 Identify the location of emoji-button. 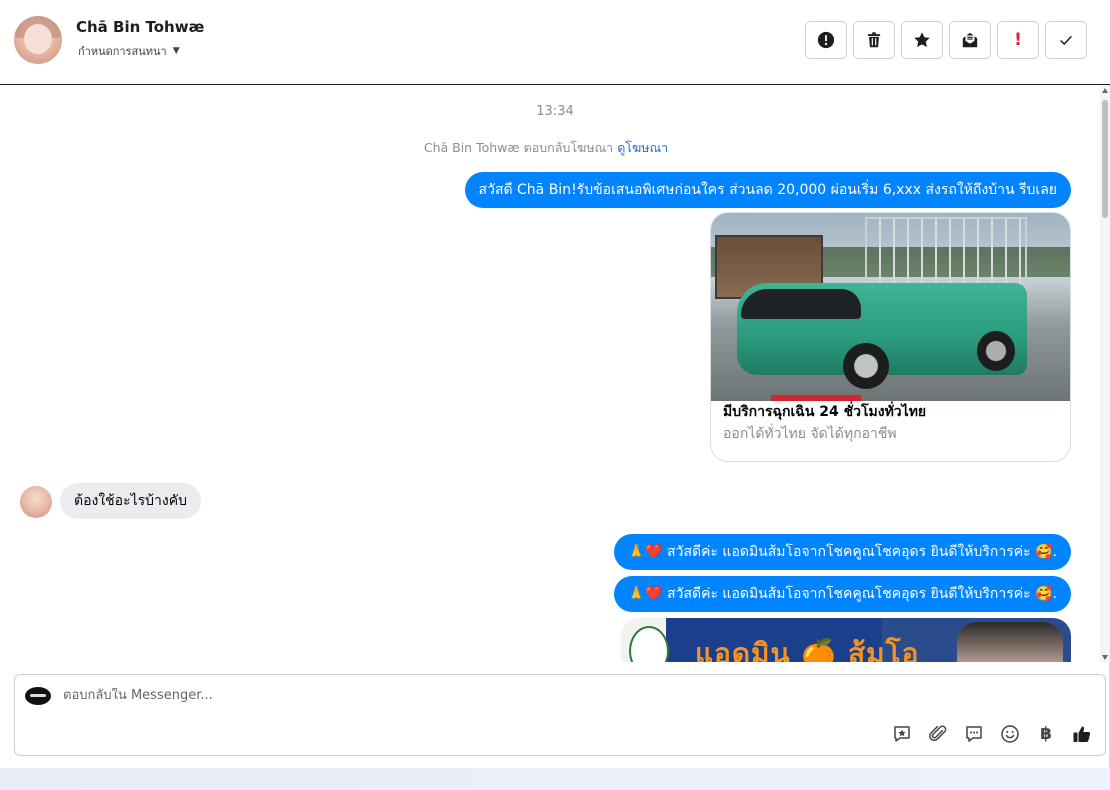
(1010, 734).